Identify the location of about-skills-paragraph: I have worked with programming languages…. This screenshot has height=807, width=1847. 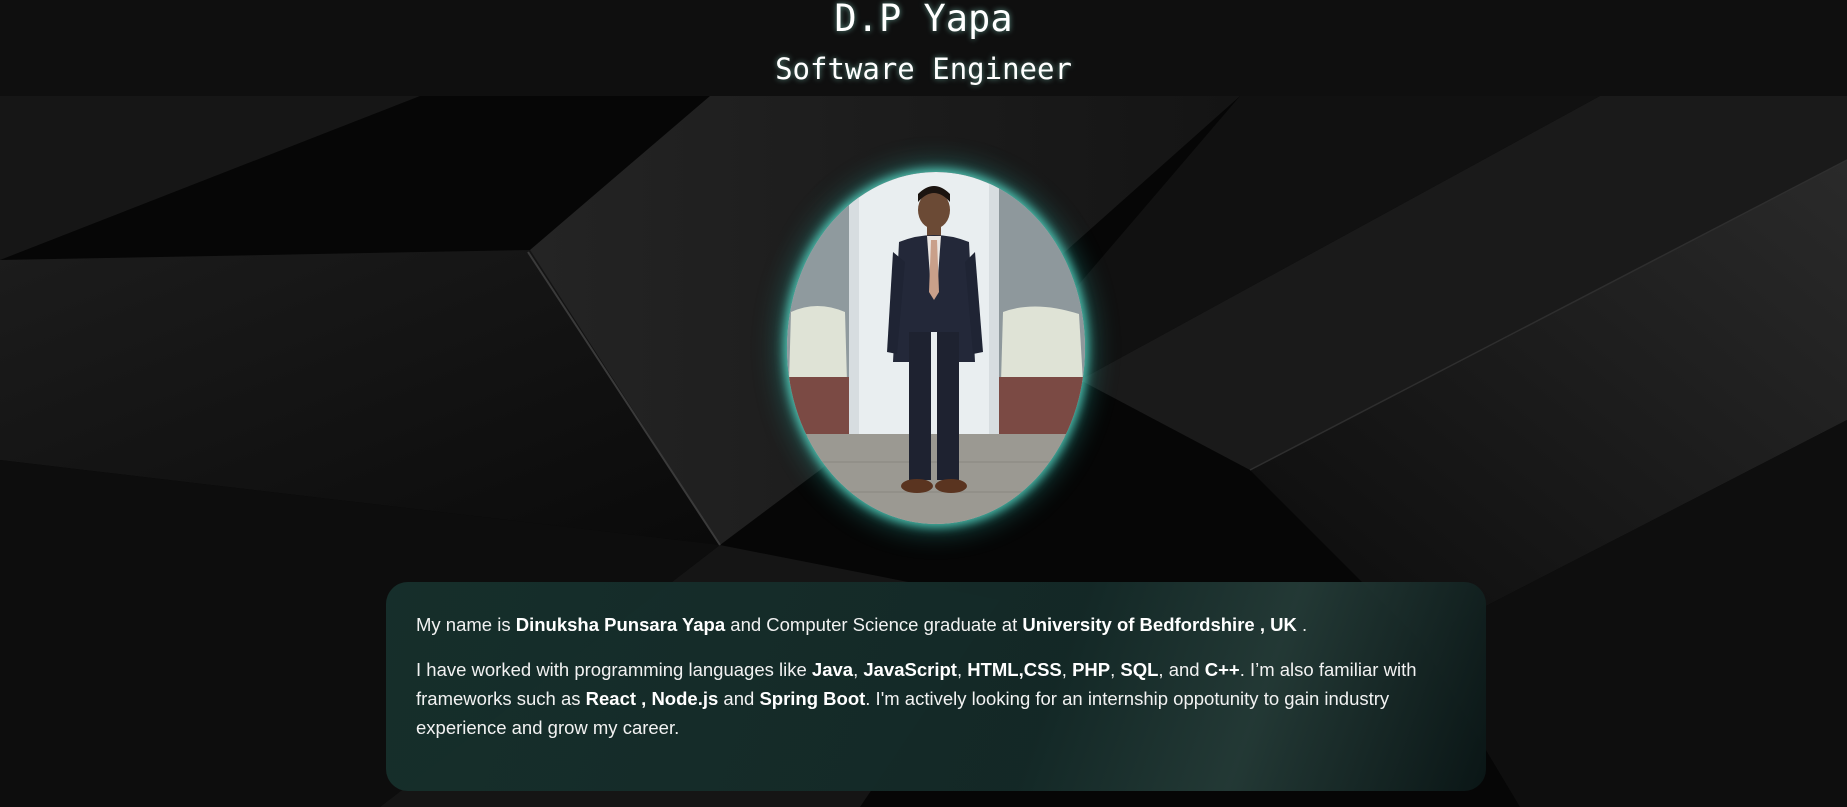
(936, 698).